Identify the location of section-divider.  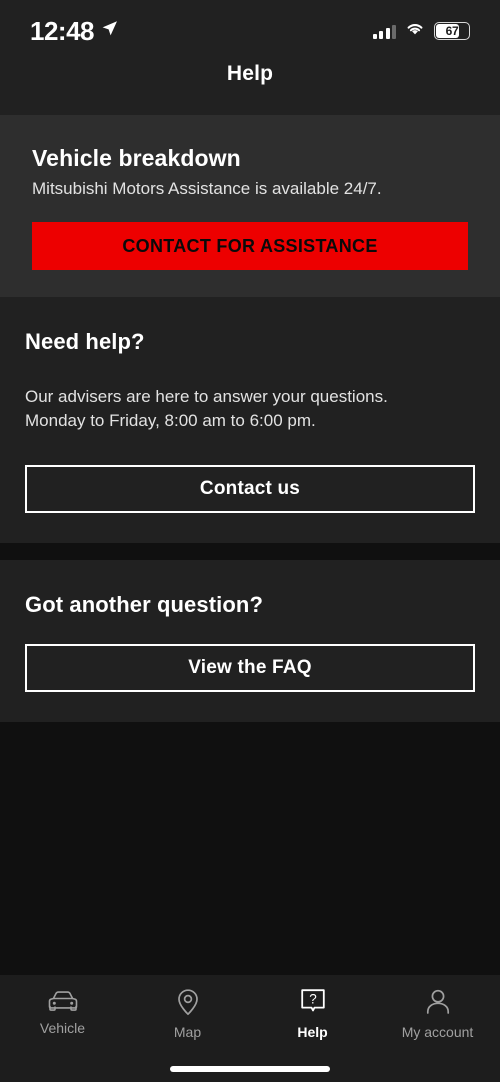
(250, 552).